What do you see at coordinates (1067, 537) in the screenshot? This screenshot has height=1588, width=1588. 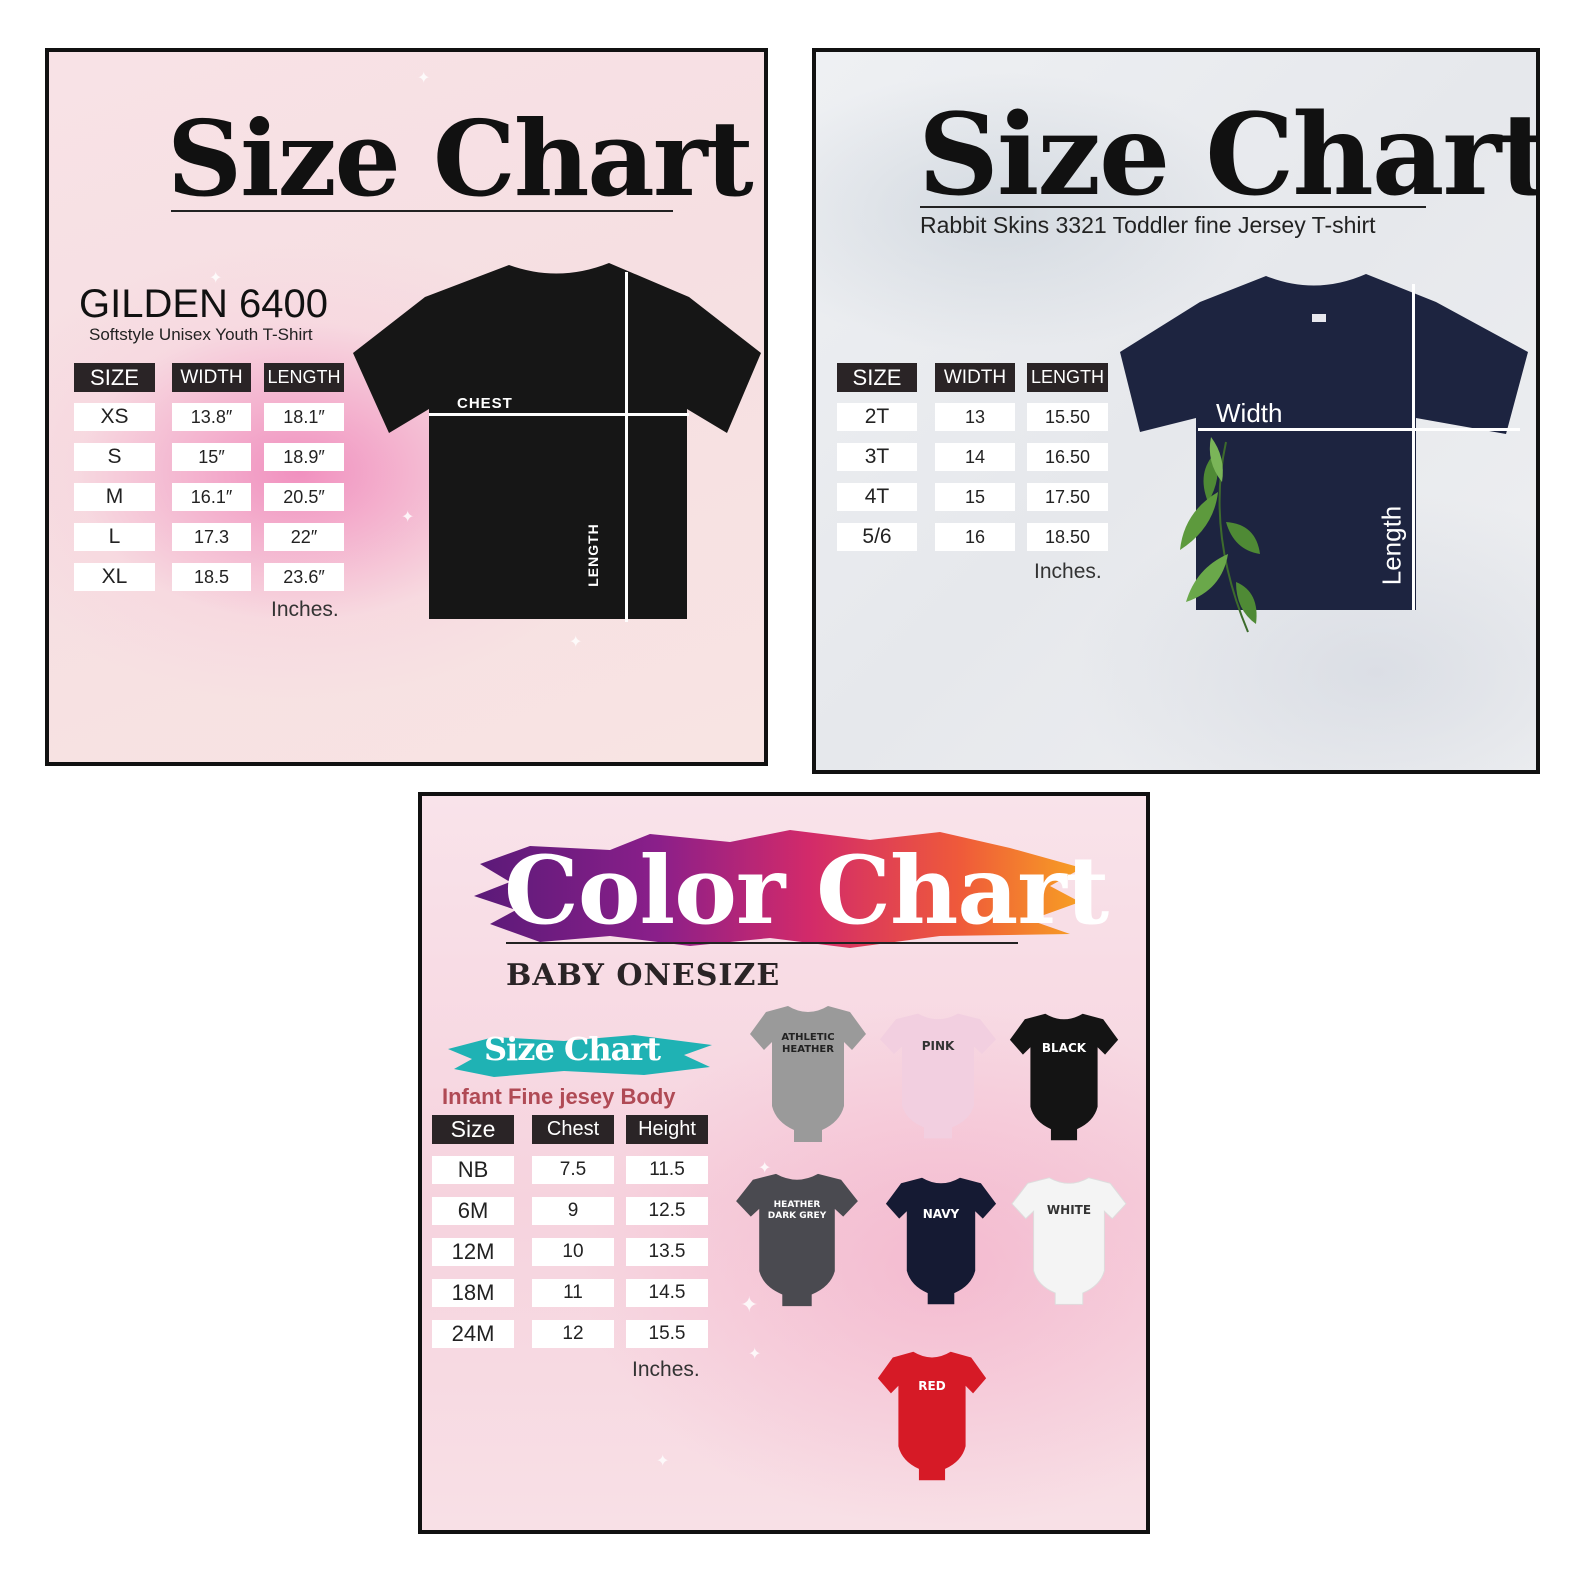 I see `table-cell: 18.50` at bounding box center [1067, 537].